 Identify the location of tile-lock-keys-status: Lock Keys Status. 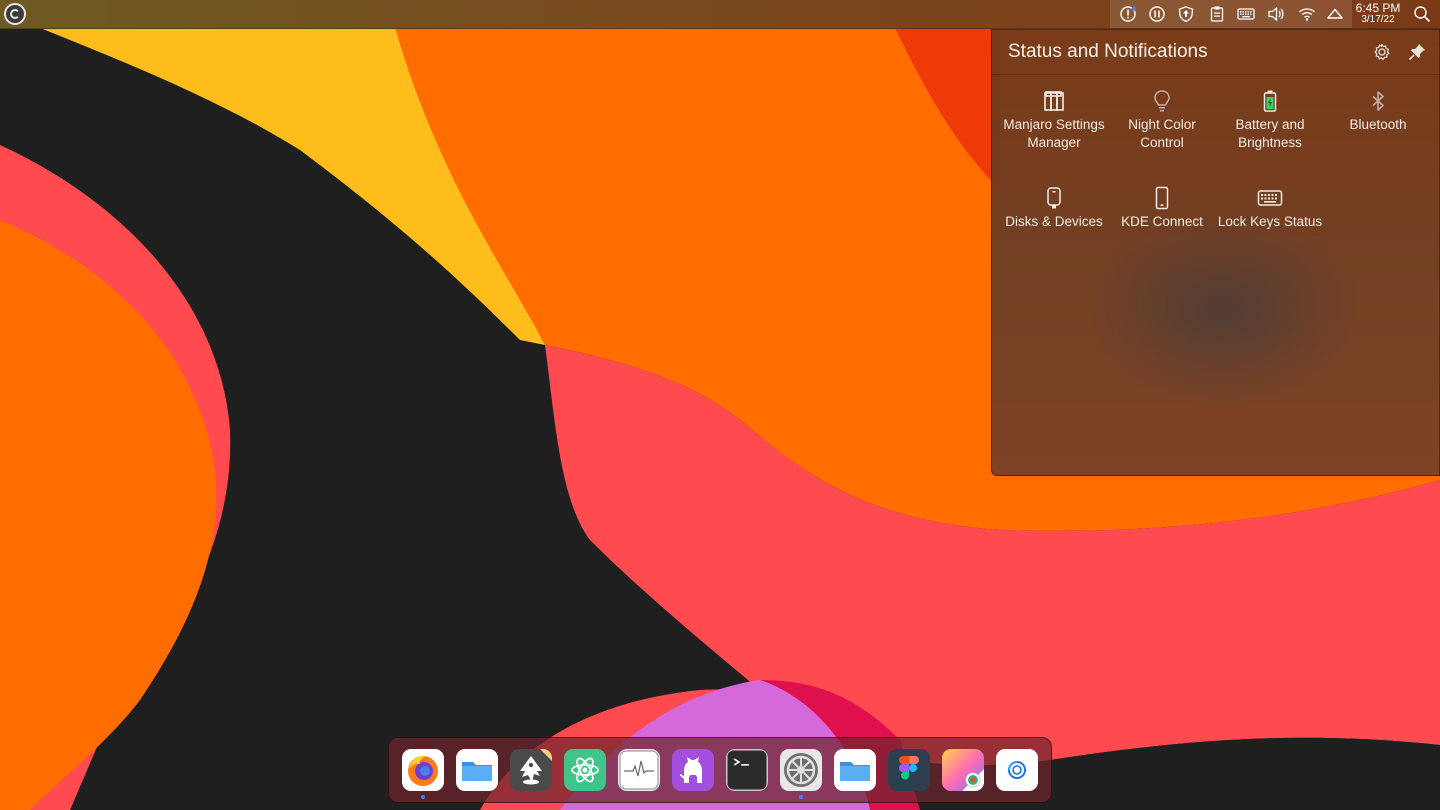
(1270, 208).